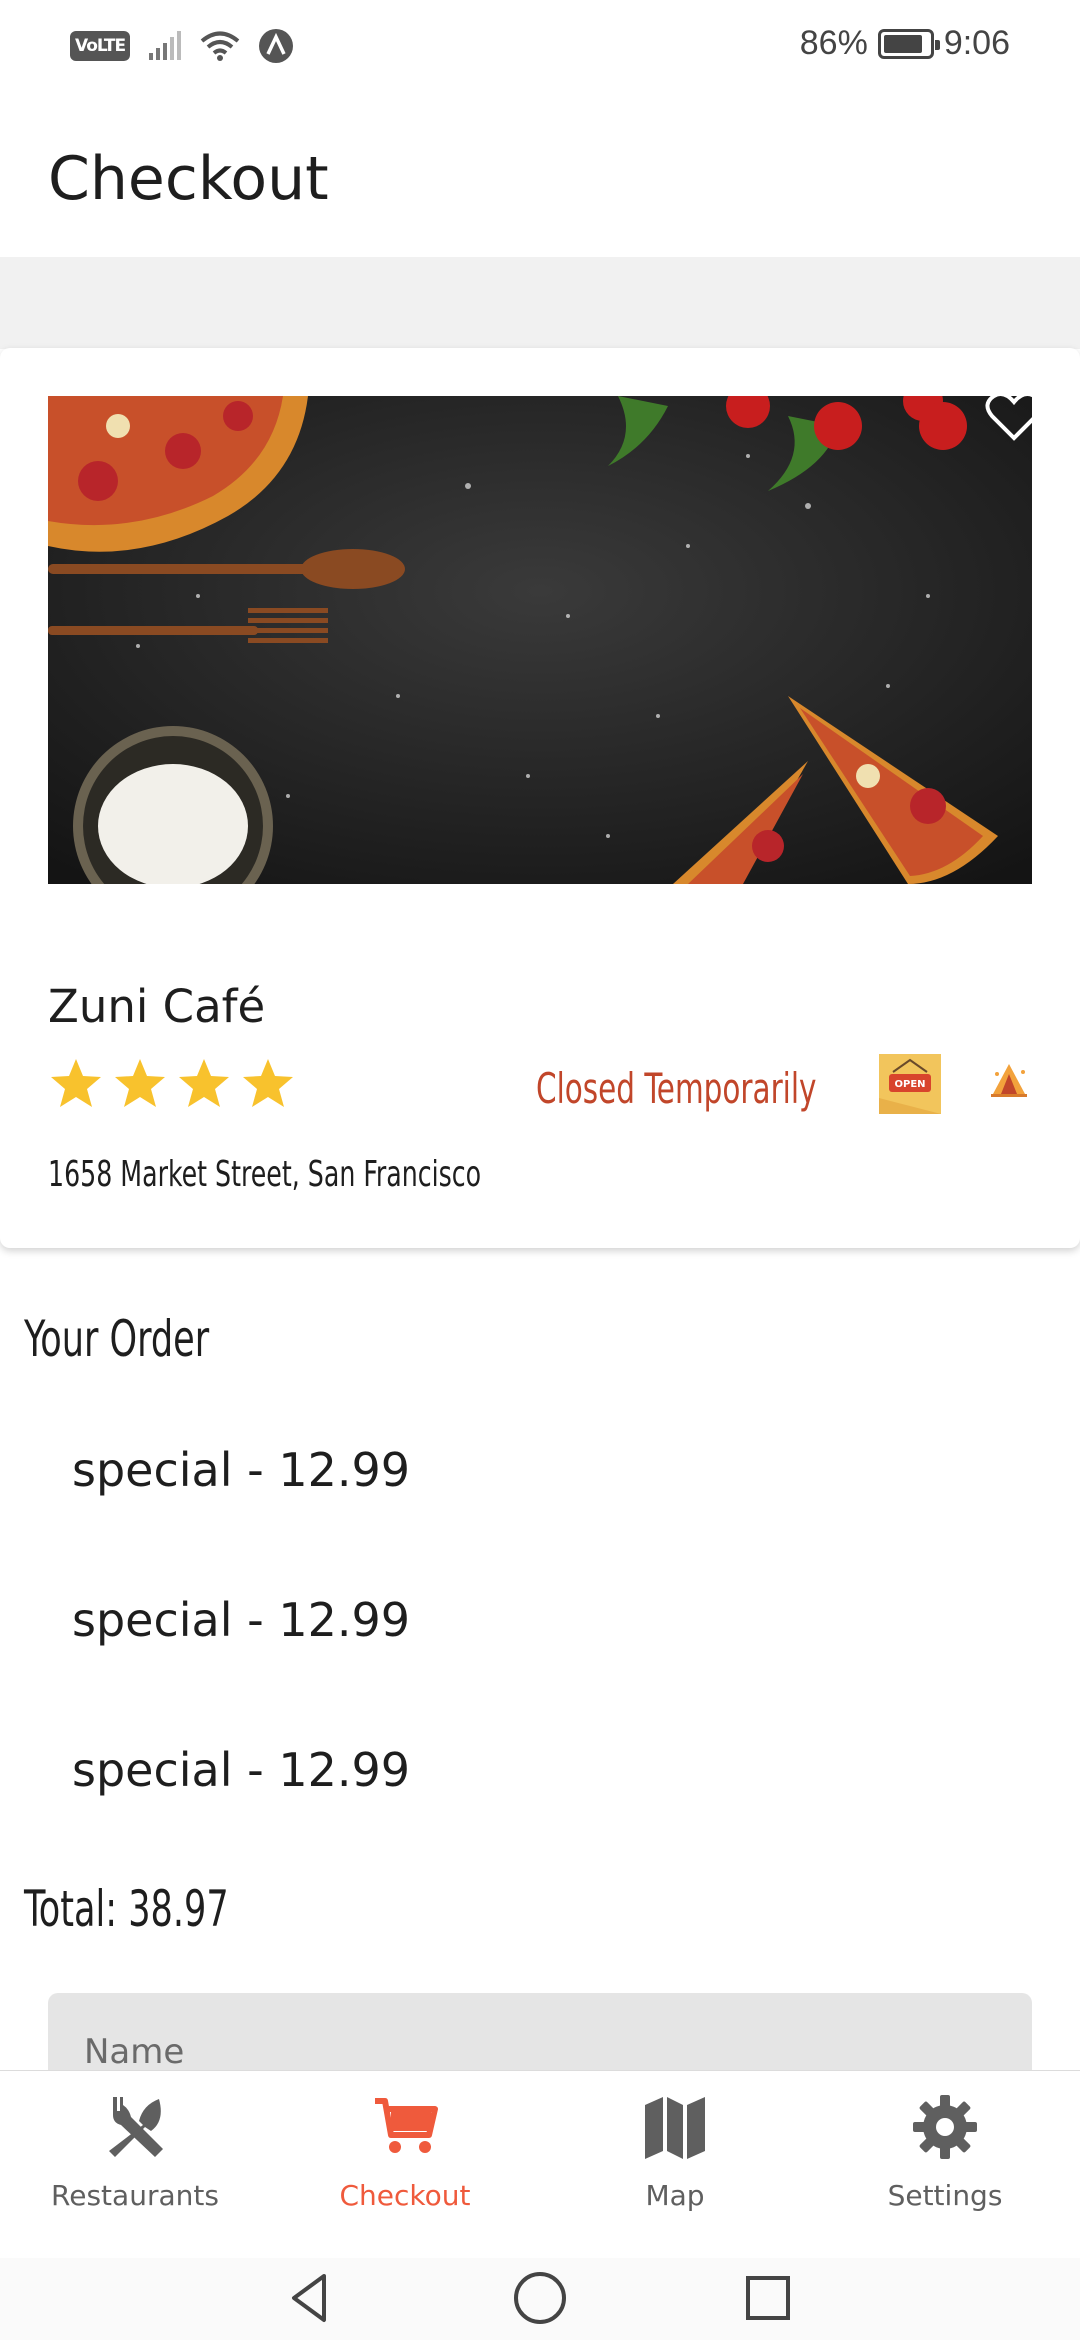 Image resolution: width=1080 pixels, height=2340 pixels. What do you see at coordinates (265, 1174) in the screenshot?
I see `restaurant-address: 1658 Market Street, San Francisco` at bounding box center [265, 1174].